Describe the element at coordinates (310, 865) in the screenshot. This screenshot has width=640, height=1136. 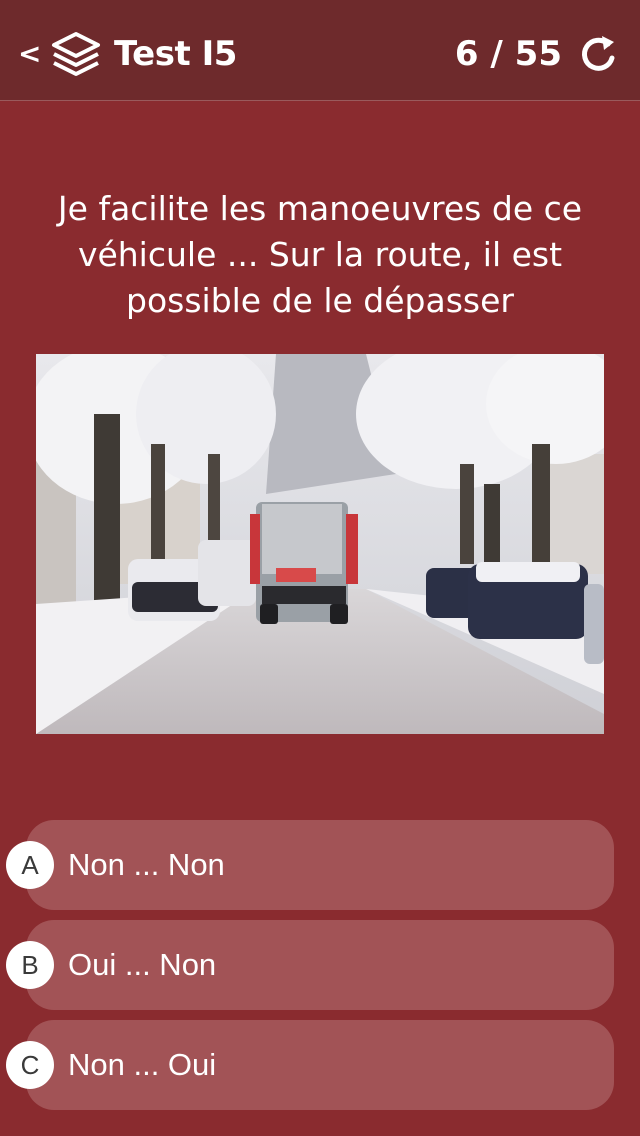
I see `answer-option-a: A Non ... Non` at that location.